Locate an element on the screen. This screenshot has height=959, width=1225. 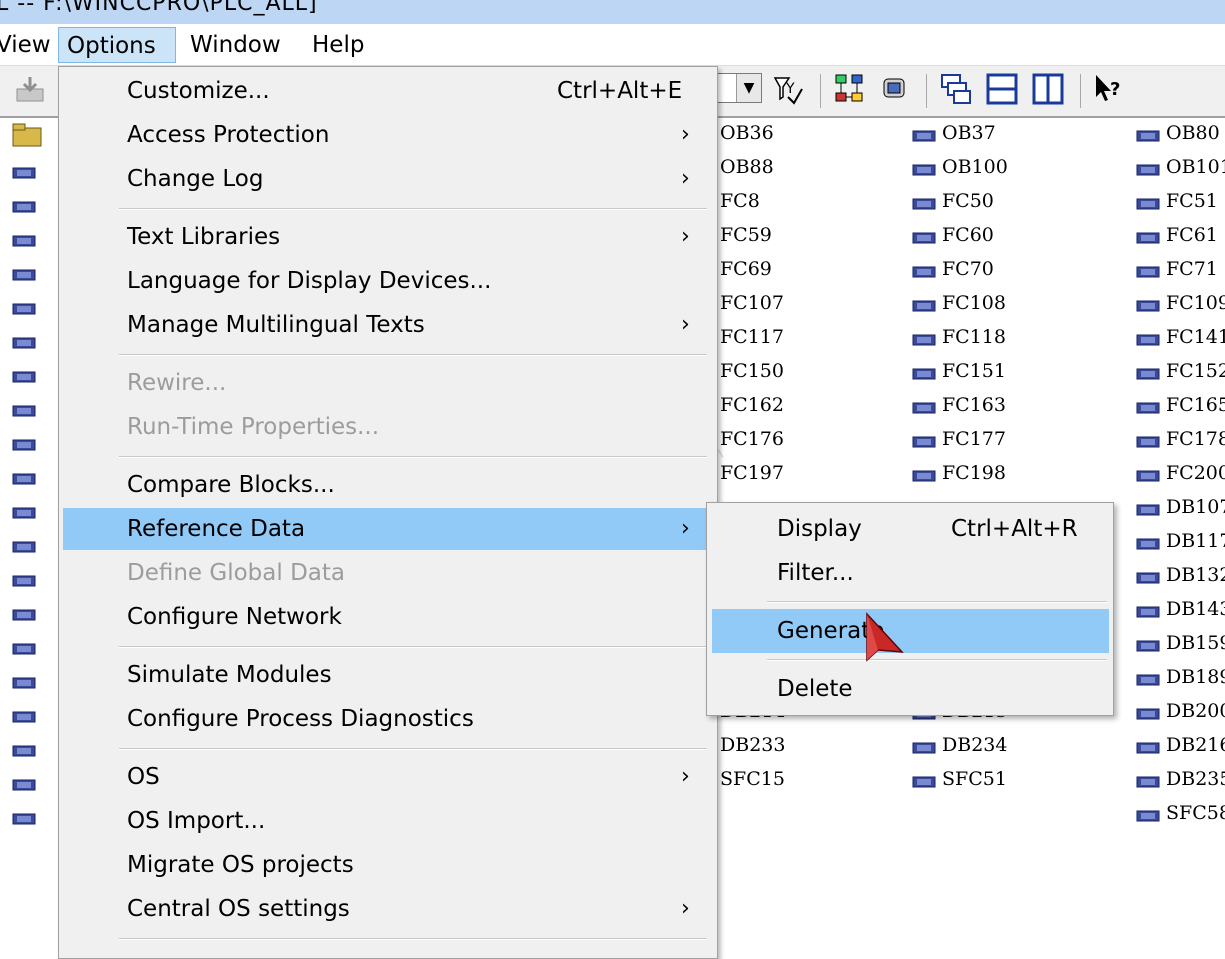
block-label: FC50 is located at coordinates (968, 201).